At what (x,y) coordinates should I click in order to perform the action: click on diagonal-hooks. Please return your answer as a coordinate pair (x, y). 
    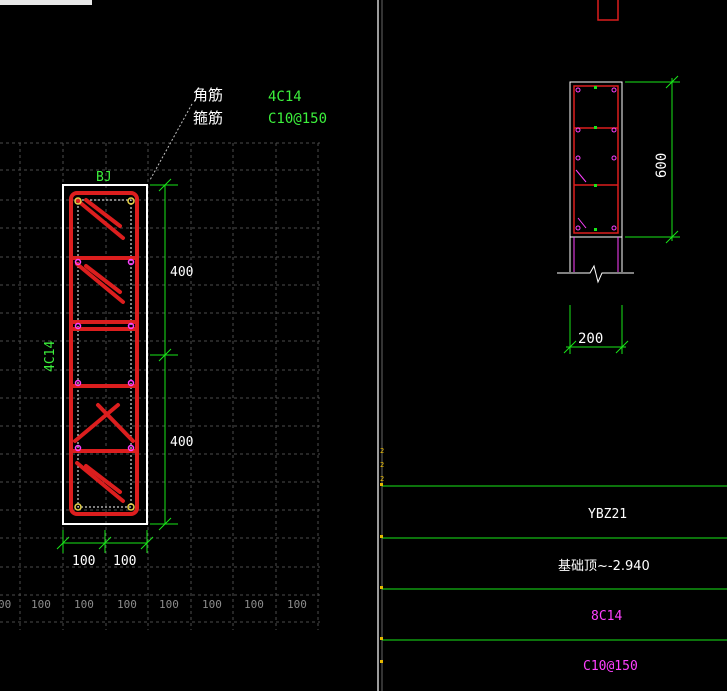
    Looking at the image, I should click on (104, 350).